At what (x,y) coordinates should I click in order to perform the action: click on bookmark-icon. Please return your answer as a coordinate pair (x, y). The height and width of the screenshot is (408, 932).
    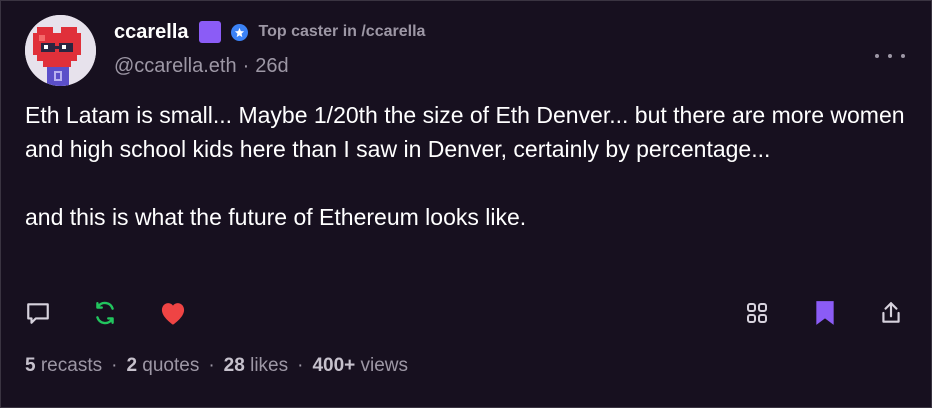
    Looking at the image, I should click on (825, 313).